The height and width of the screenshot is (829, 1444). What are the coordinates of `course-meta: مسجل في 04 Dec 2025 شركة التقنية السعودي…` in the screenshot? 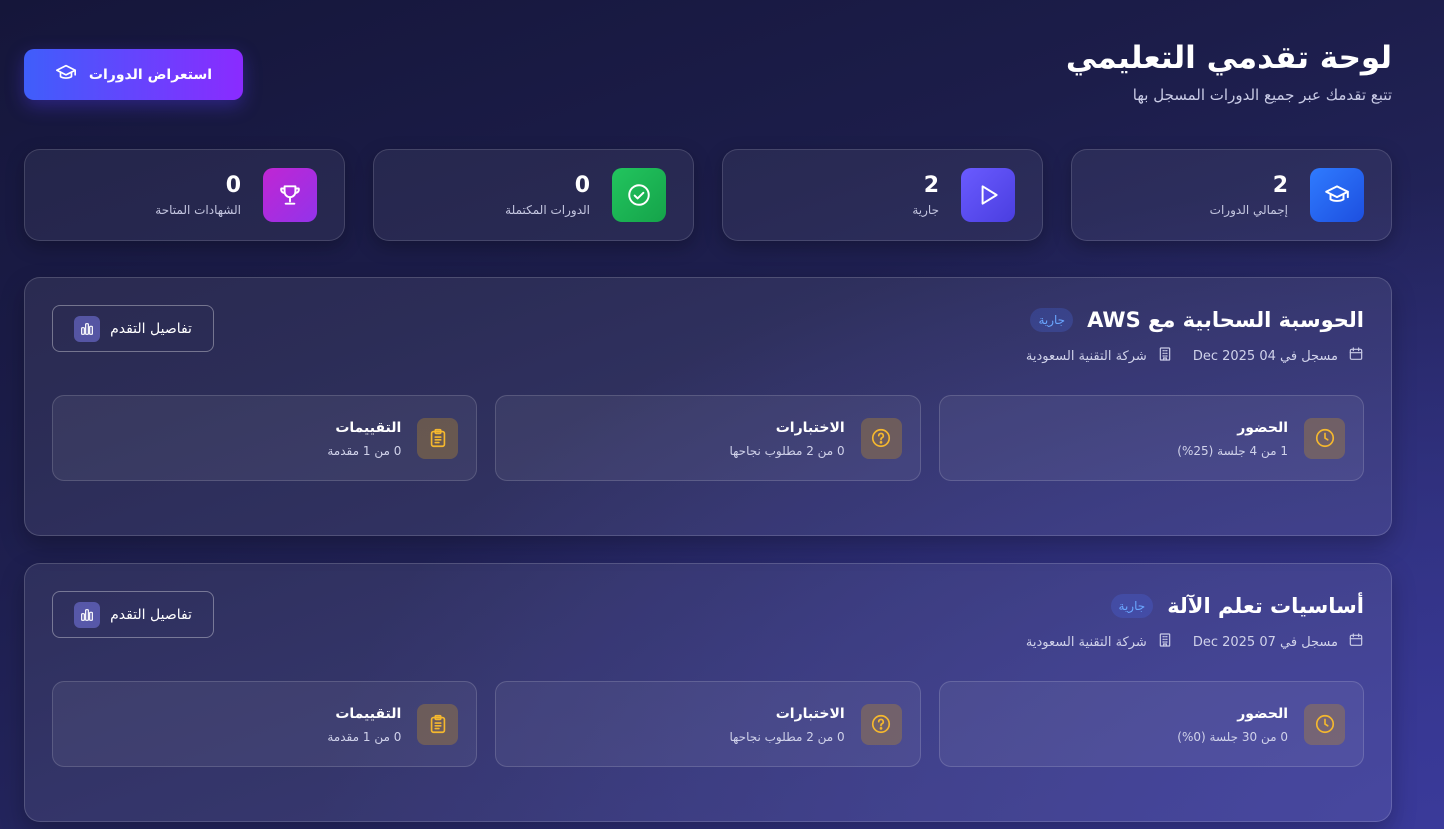 It's located at (1195, 356).